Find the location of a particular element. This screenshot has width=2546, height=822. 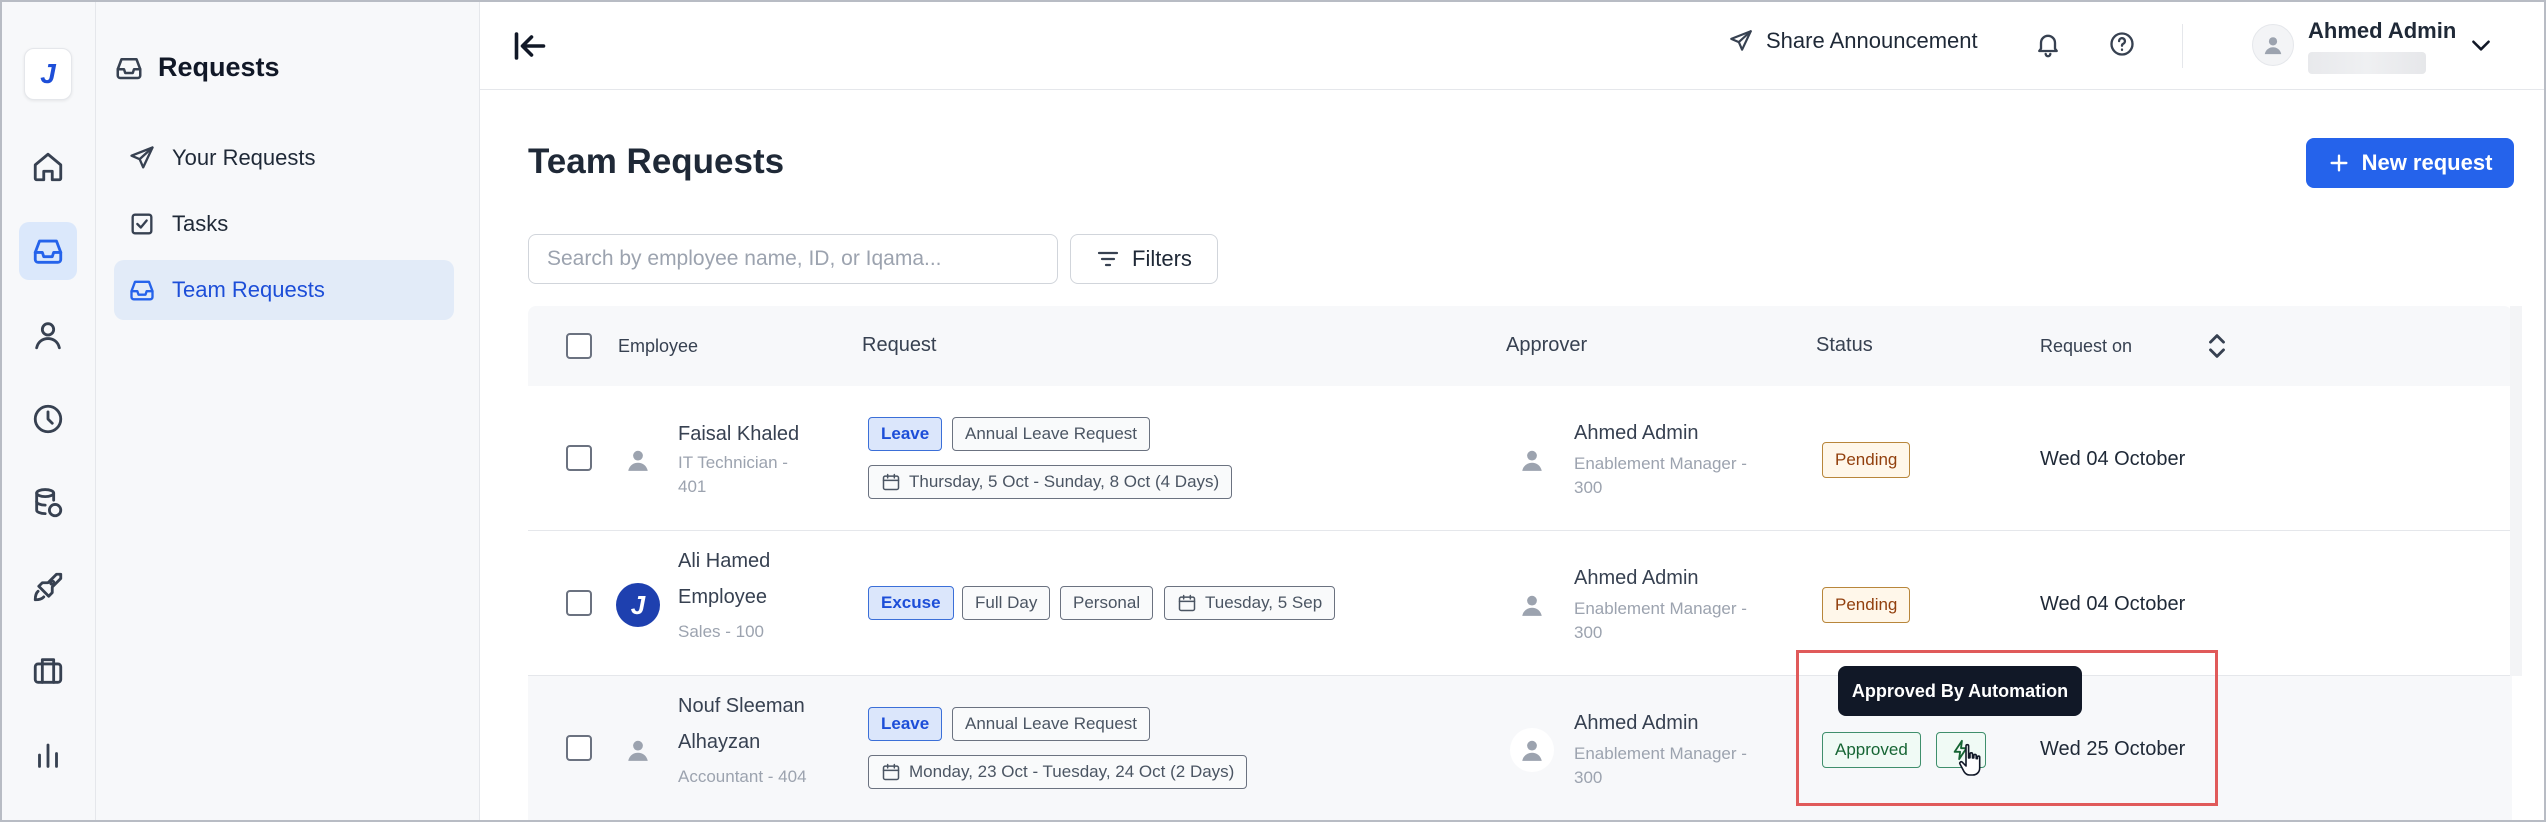

request-reason-tag: Personal is located at coordinates (1107, 603).